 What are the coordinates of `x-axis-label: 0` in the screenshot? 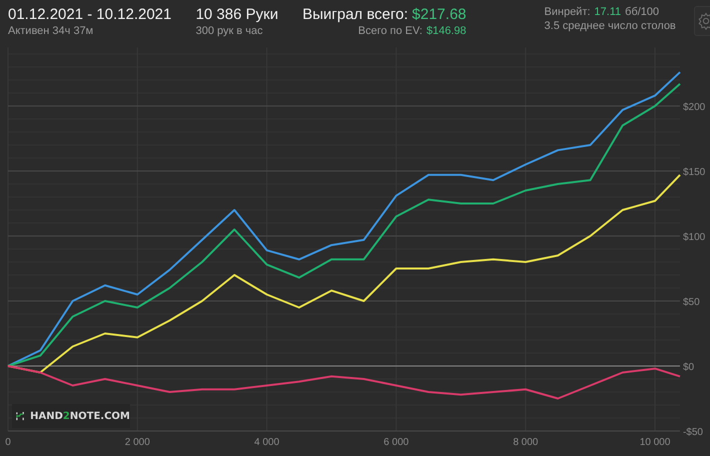 It's located at (8, 442).